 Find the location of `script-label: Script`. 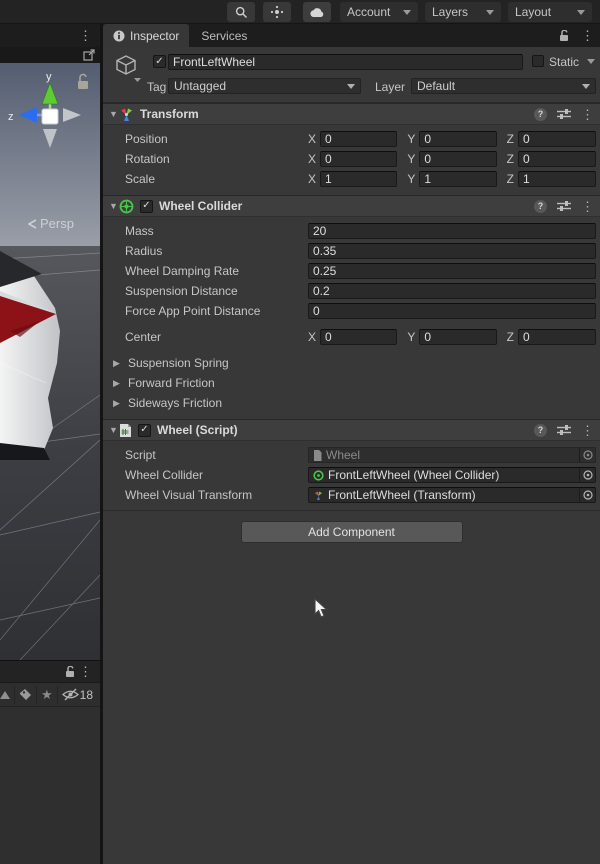

script-label: Script is located at coordinates (140, 455).